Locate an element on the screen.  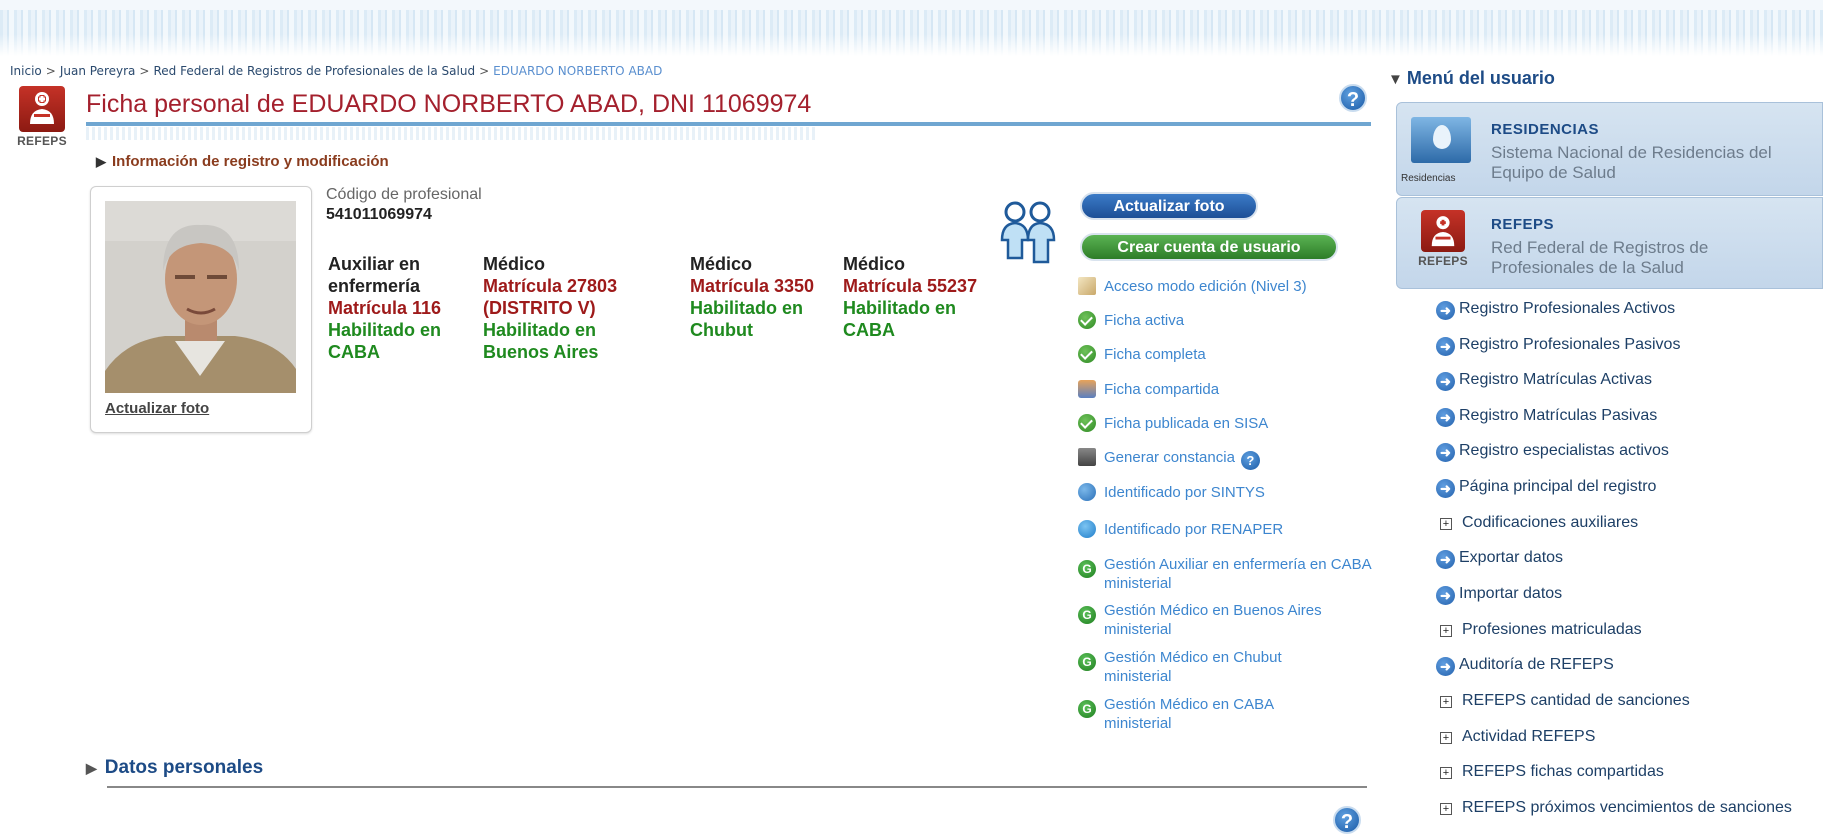
status-ficha-completa: Ficha completa is located at coordinates (1142, 354).